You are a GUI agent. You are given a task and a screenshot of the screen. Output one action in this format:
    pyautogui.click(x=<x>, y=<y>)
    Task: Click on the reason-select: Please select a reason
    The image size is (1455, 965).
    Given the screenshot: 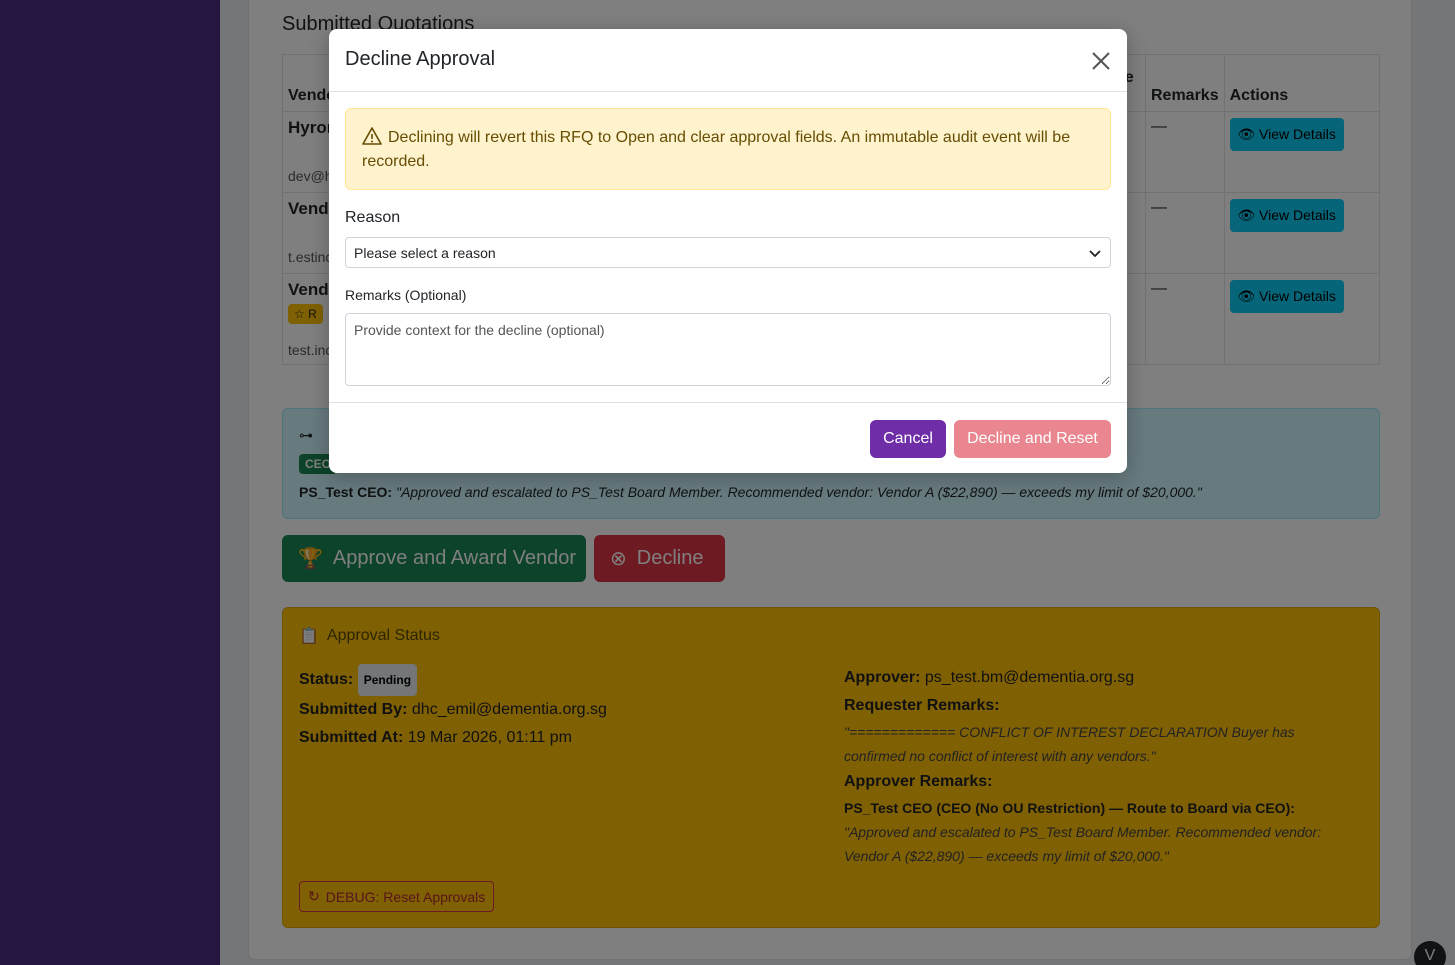 What is the action you would take?
    pyautogui.click(x=728, y=252)
    